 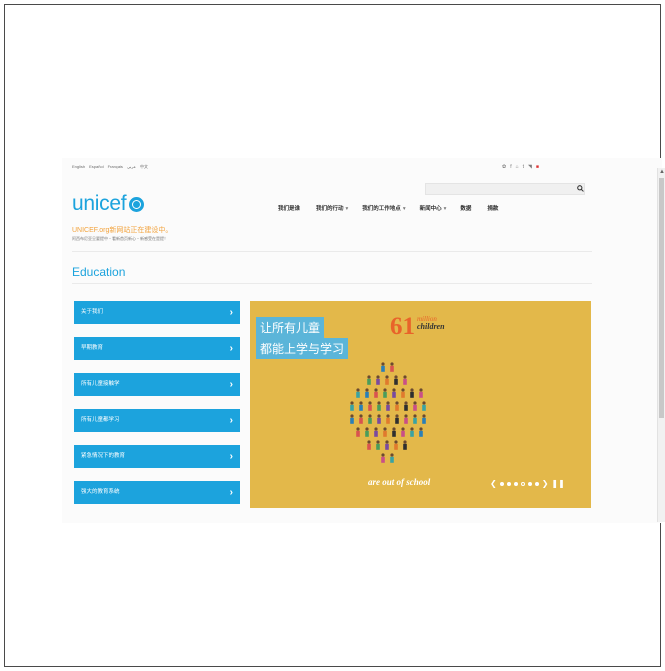 I want to click on language-links: English Español Français عربي 中文, so click(x=110, y=167).